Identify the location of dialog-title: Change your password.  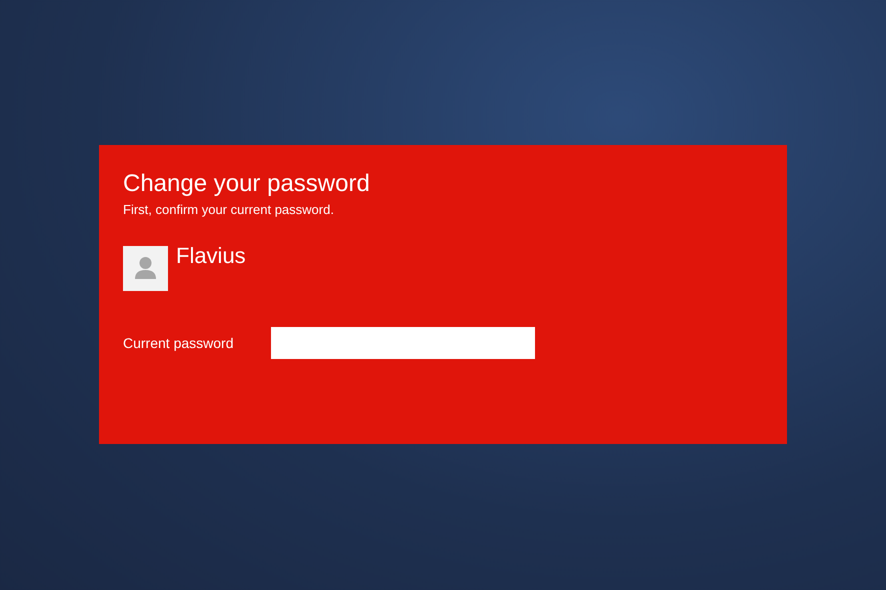
(246, 184).